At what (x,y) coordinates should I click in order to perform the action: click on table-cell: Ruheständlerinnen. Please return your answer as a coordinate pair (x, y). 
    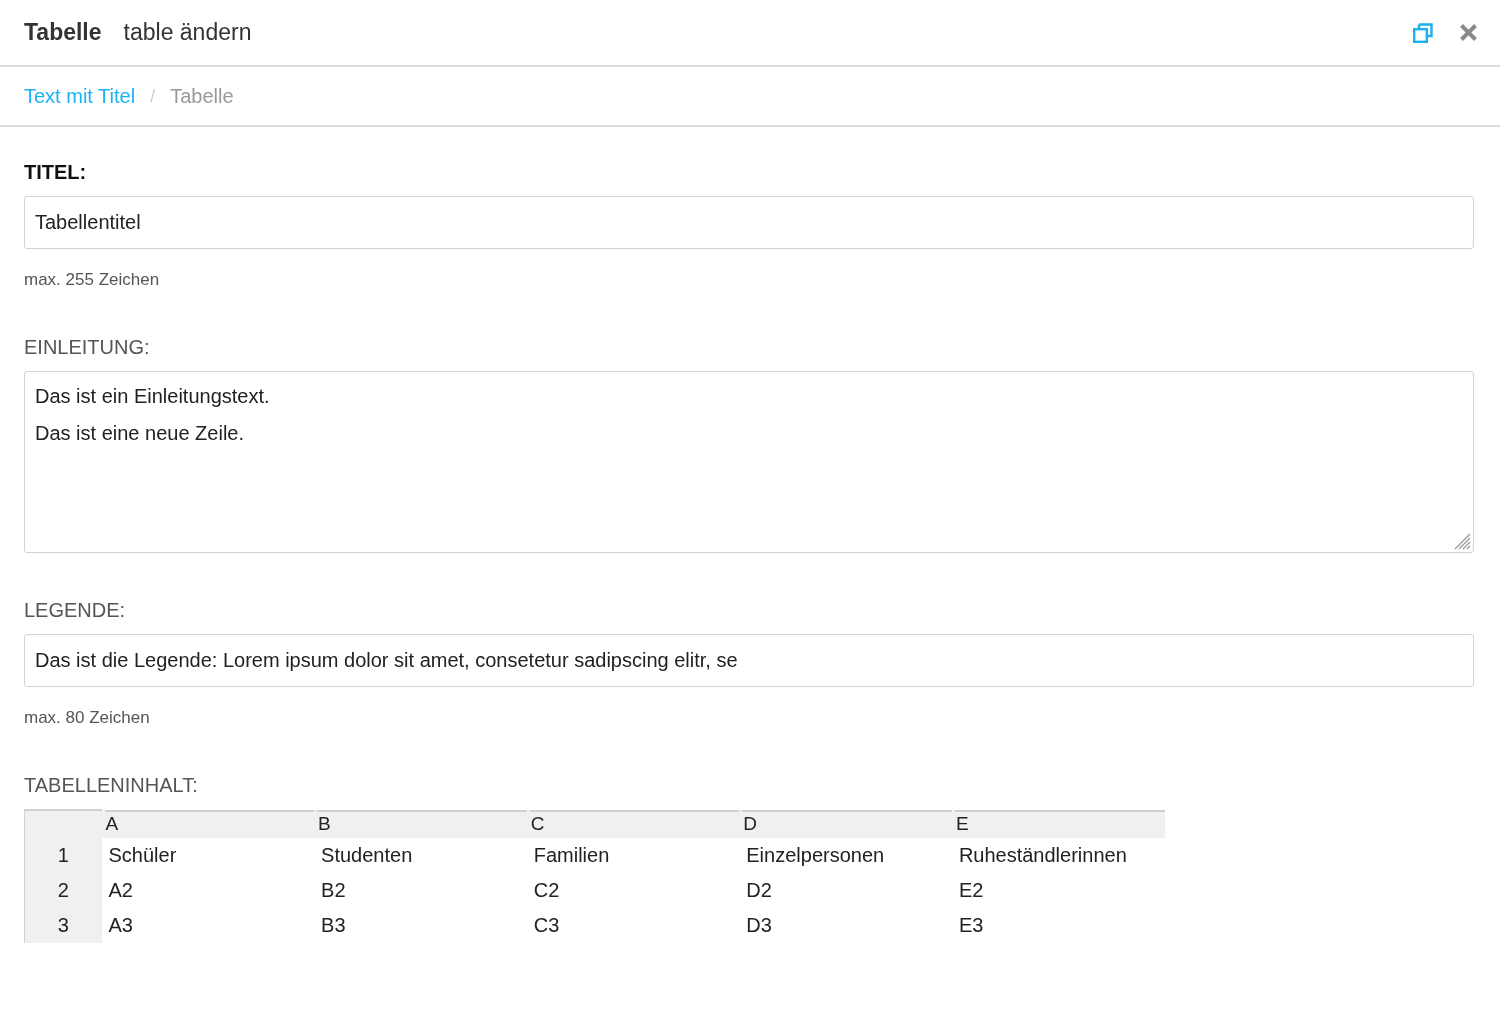
    Looking at the image, I should click on (1058, 855).